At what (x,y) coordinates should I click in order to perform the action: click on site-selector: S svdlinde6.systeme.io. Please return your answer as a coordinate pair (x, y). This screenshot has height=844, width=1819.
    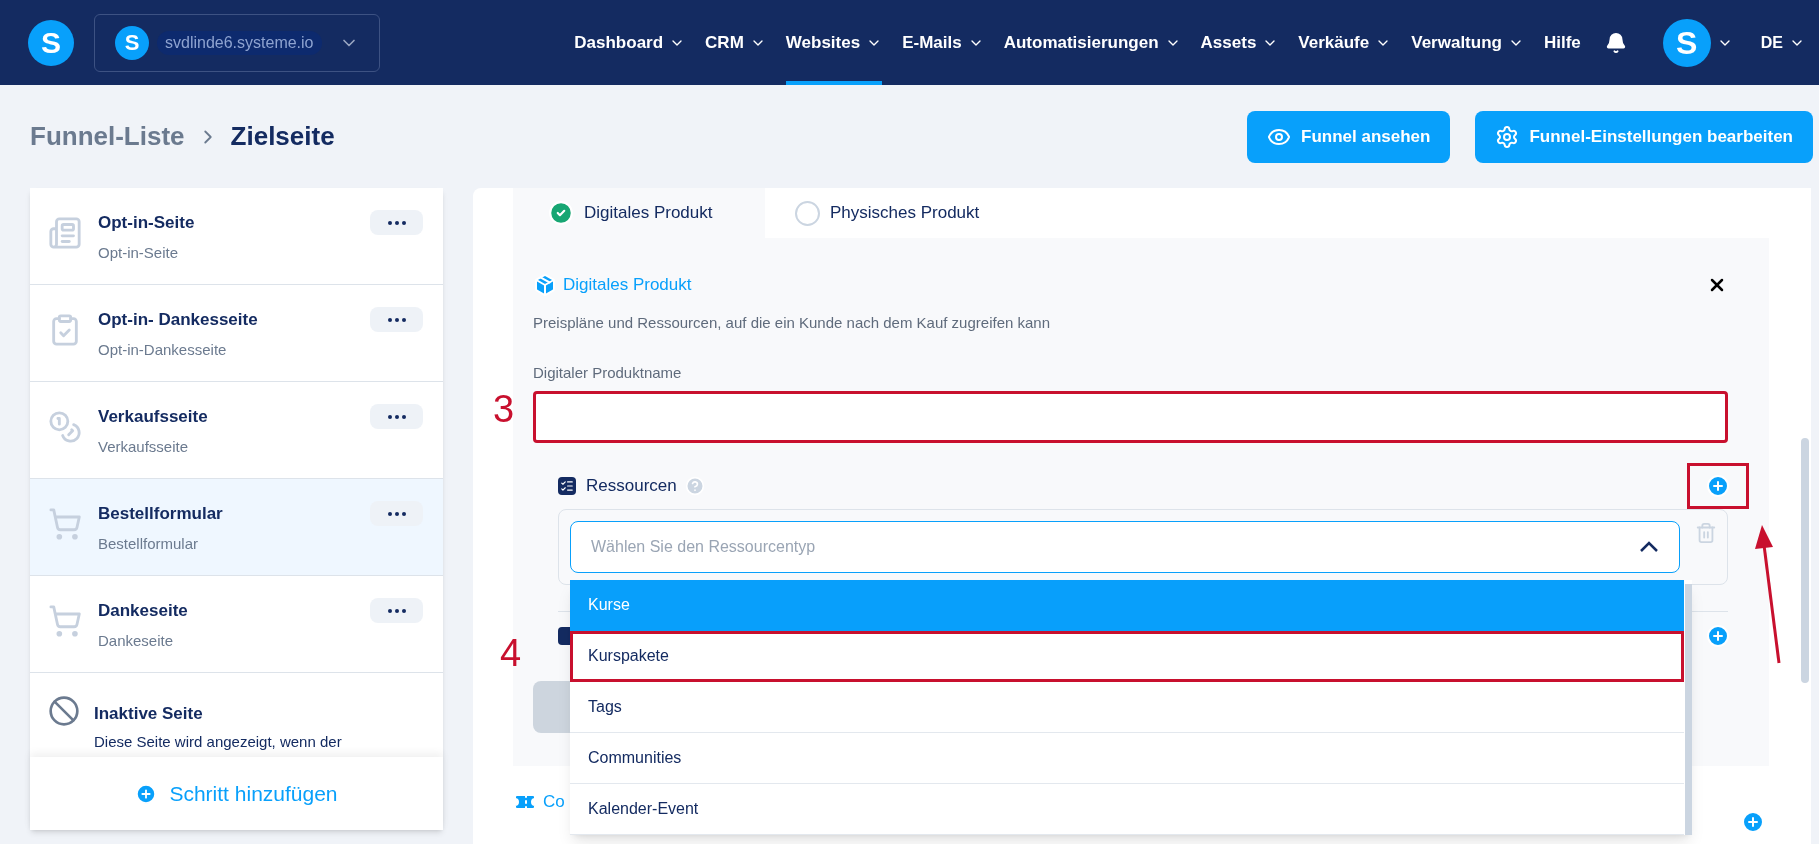
    Looking at the image, I should click on (237, 42).